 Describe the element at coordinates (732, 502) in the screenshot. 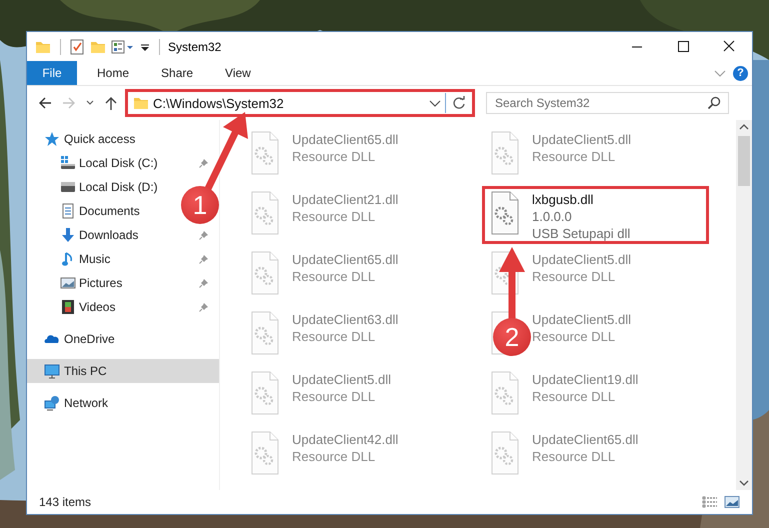

I see `large-icons-view-icon` at that location.